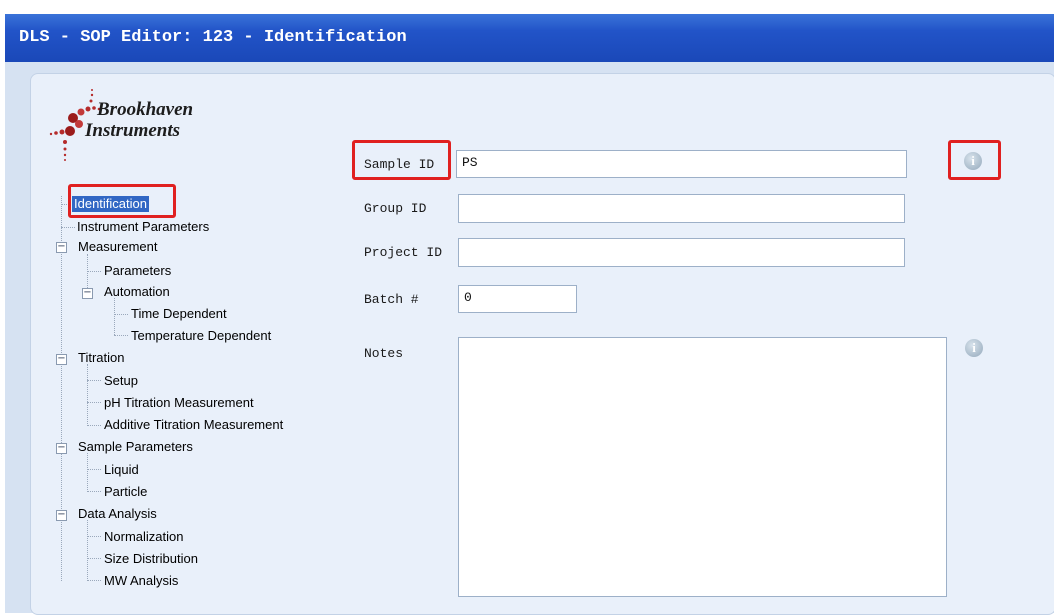 The image size is (1054, 615). What do you see at coordinates (681, 208) in the screenshot?
I see `group-id-input` at bounding box center [681, 208].